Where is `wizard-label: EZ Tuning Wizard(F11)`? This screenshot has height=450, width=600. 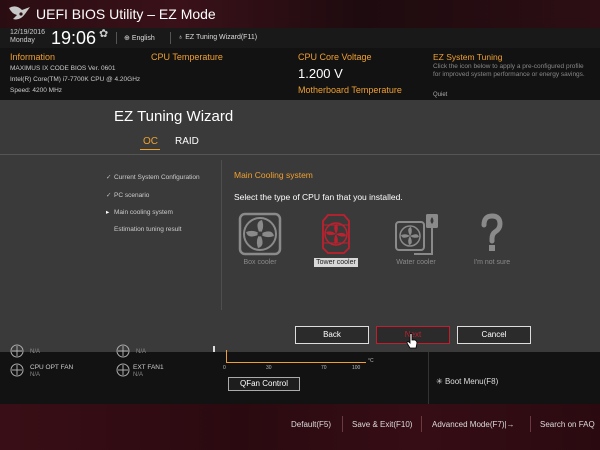
wizard-label: EZ Tuning Wizard(F11) is located at coordinates (221, 37).